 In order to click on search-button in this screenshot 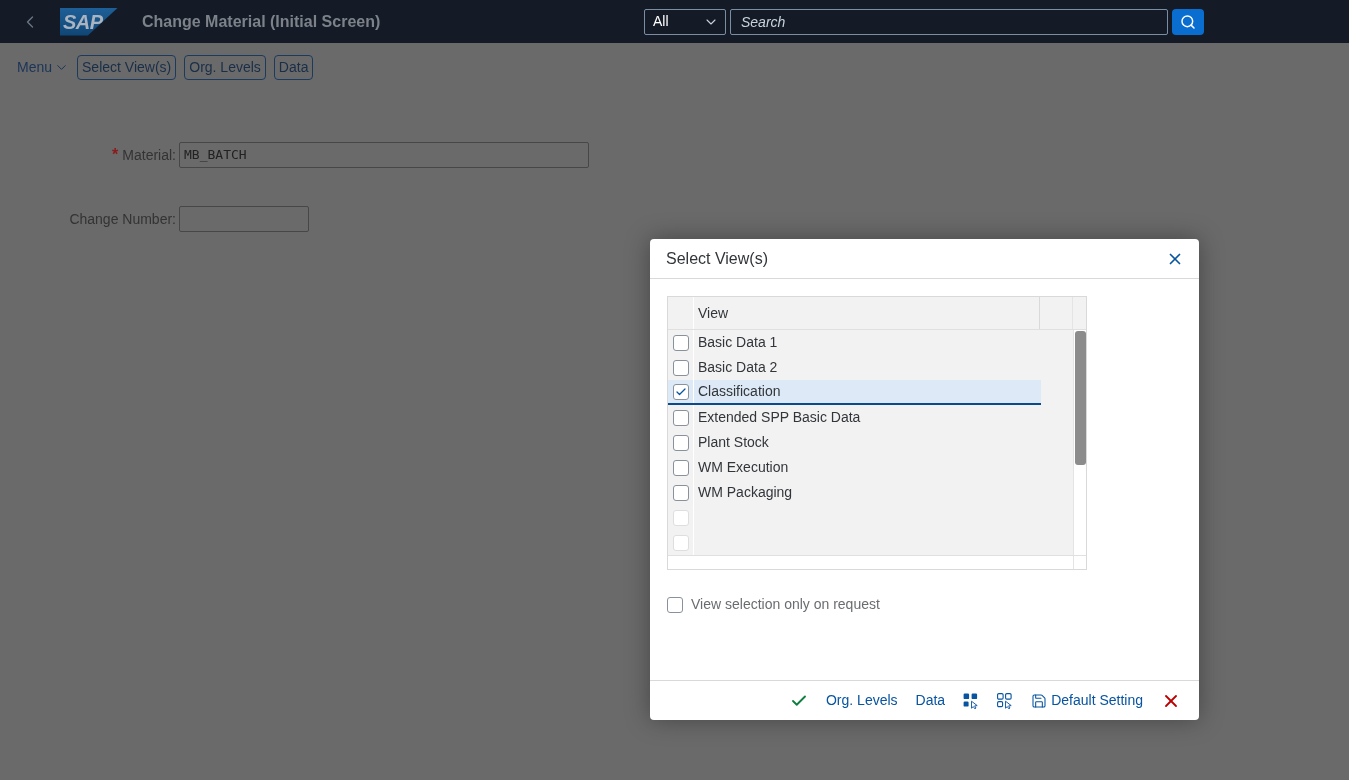, I will do `click(1188, 21)`.